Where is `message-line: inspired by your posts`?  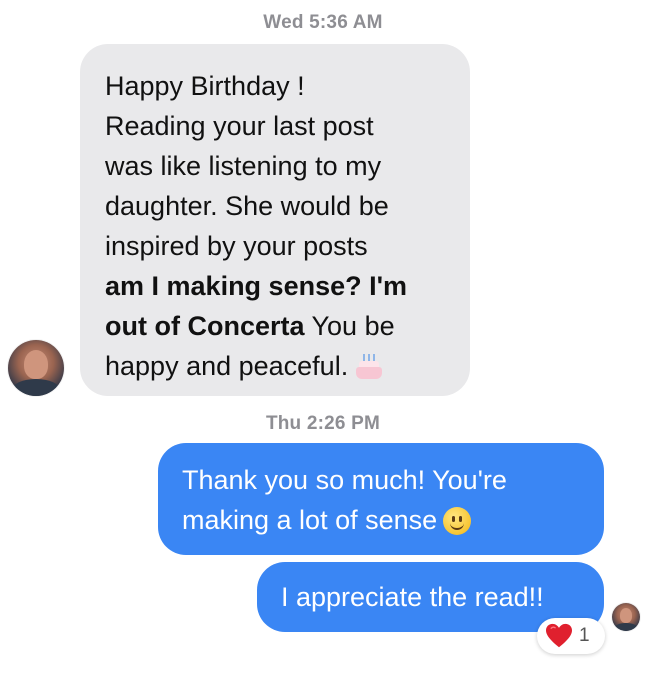
message-line: inspired by your posts is located at coordinates (236, 246).